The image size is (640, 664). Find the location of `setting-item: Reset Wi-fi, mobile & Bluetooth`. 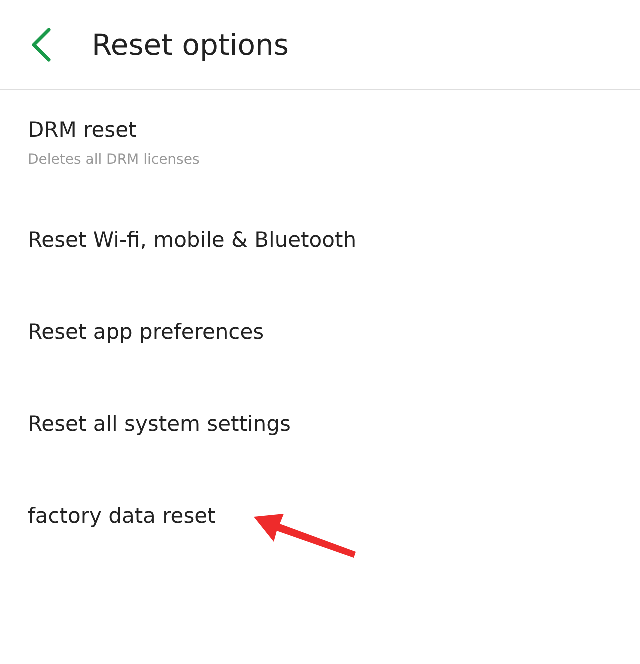

setting-item: Reset Wi-fi, mobile & Bluetooth is located at coordinates (192, 240).